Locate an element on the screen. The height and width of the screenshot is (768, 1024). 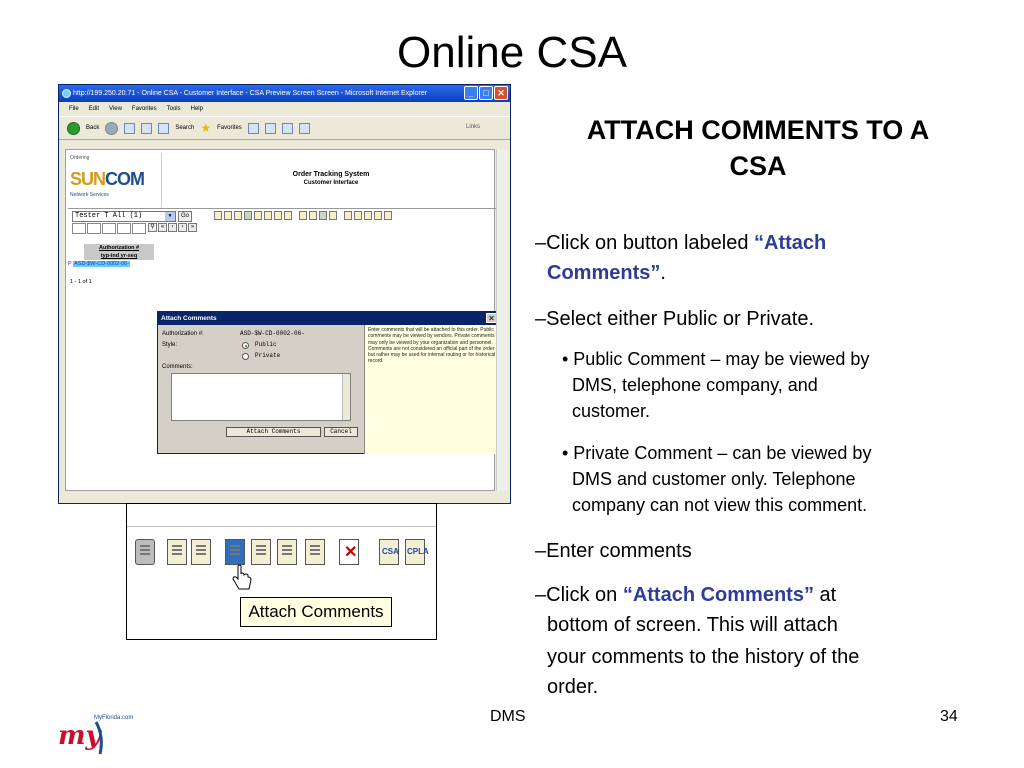
flag-icon is located at coordinates (333, 215).